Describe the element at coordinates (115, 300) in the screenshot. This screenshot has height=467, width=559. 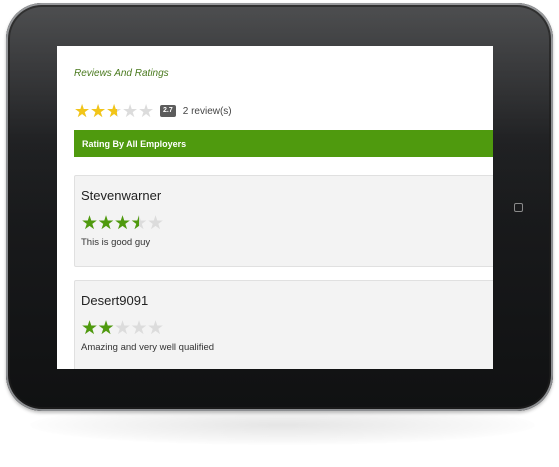
I see `reviewer-name: Desert9091` at that location.